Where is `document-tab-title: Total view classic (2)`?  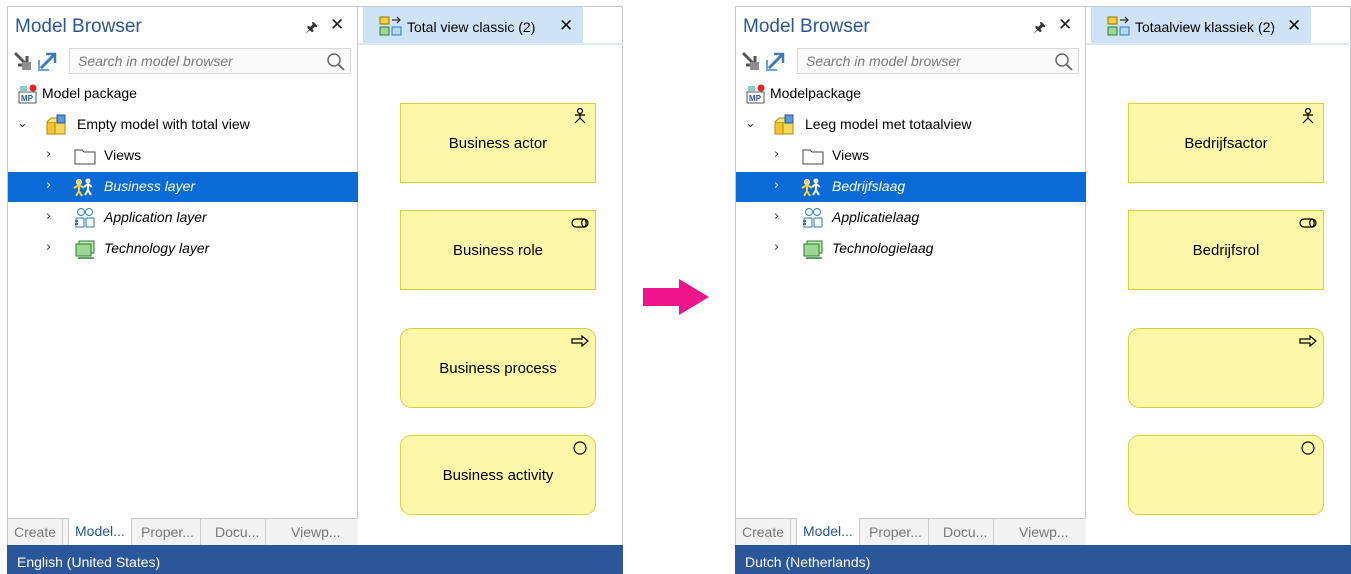 document-tab-title: Total view classic (2) is located at coordinates (471, 27).